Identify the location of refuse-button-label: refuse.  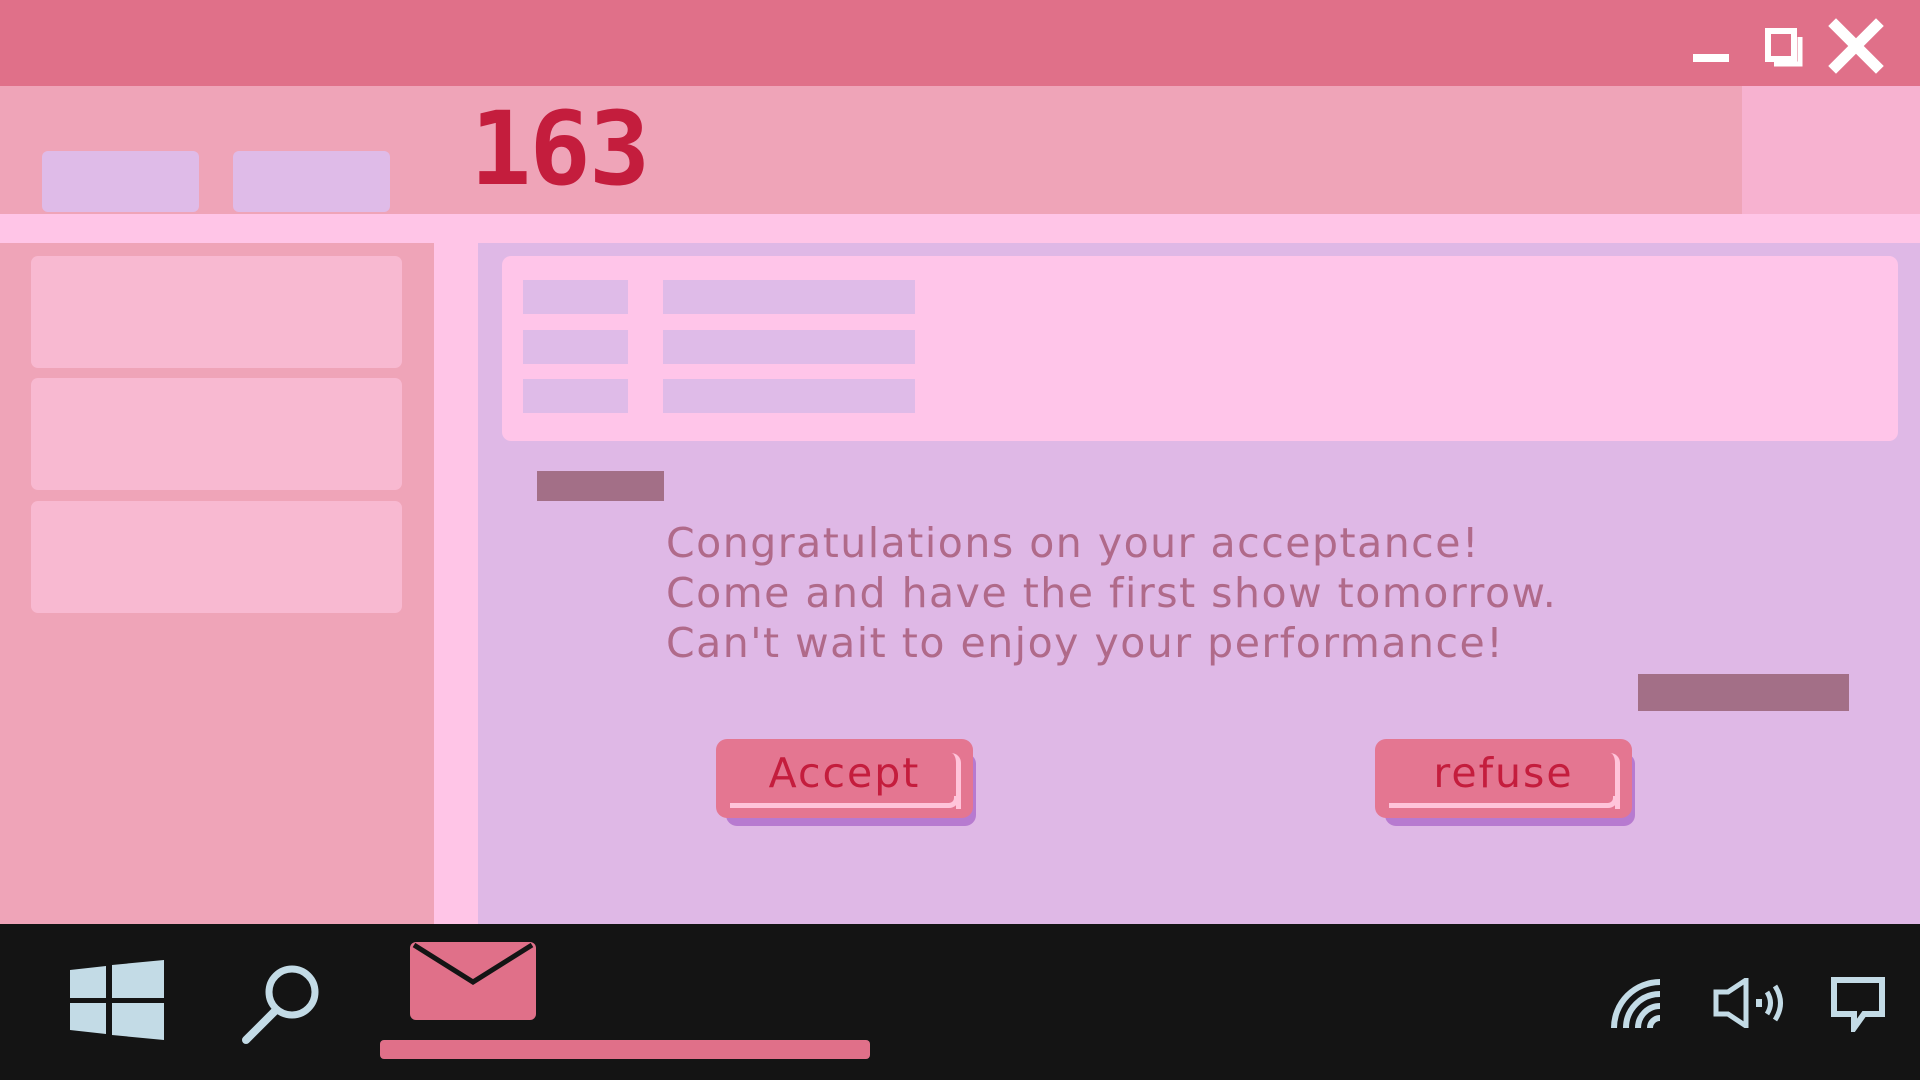
(1503, 773).